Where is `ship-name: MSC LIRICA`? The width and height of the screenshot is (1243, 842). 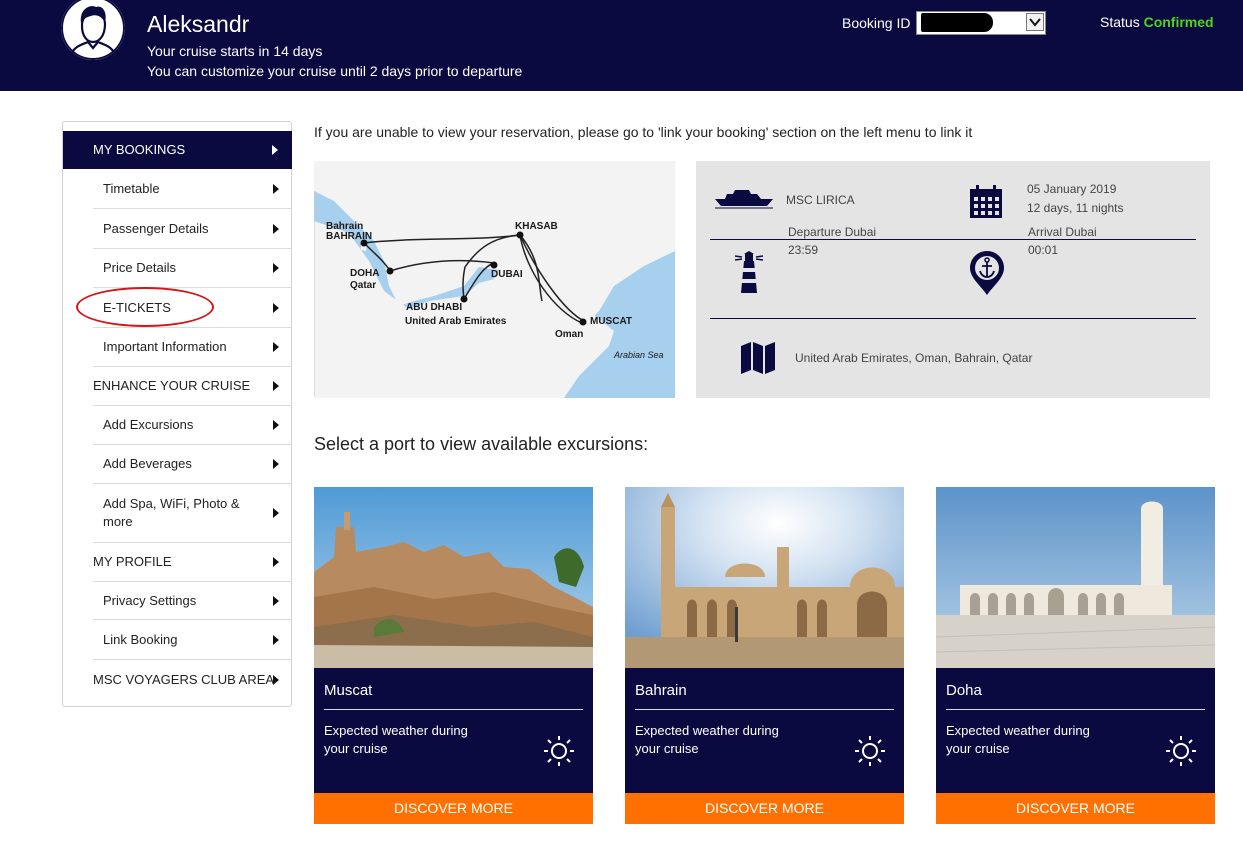 ship-name: MSC LIRICA is located at coordinates (820, 200).